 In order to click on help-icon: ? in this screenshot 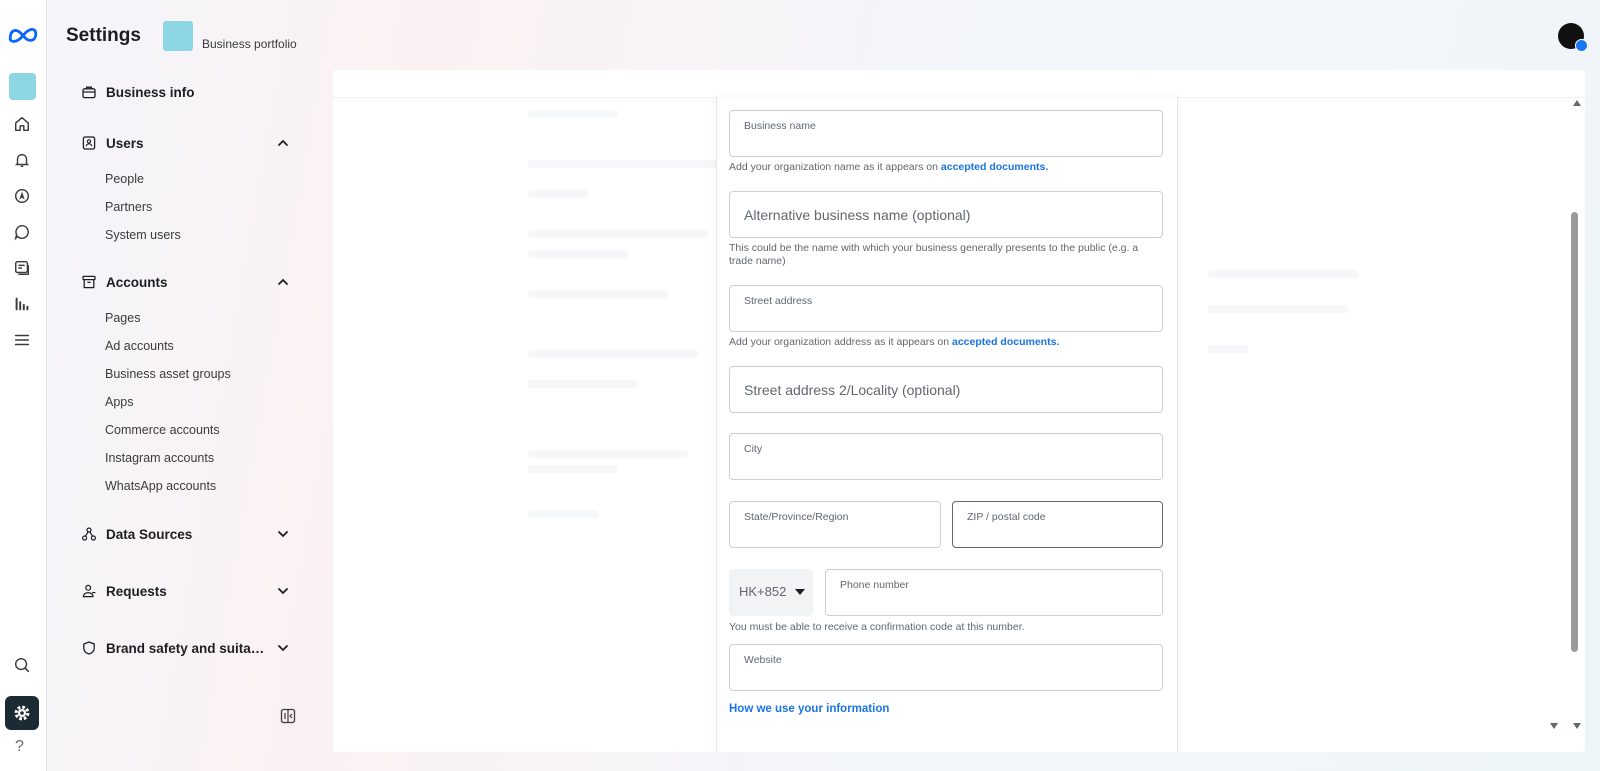, I will do `click(19, 747)`.